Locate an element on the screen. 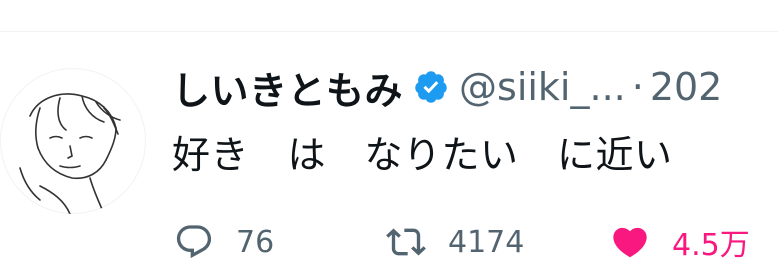  tweet-actions: 76 4174 4.5万 is located at coordinates (475, 242).